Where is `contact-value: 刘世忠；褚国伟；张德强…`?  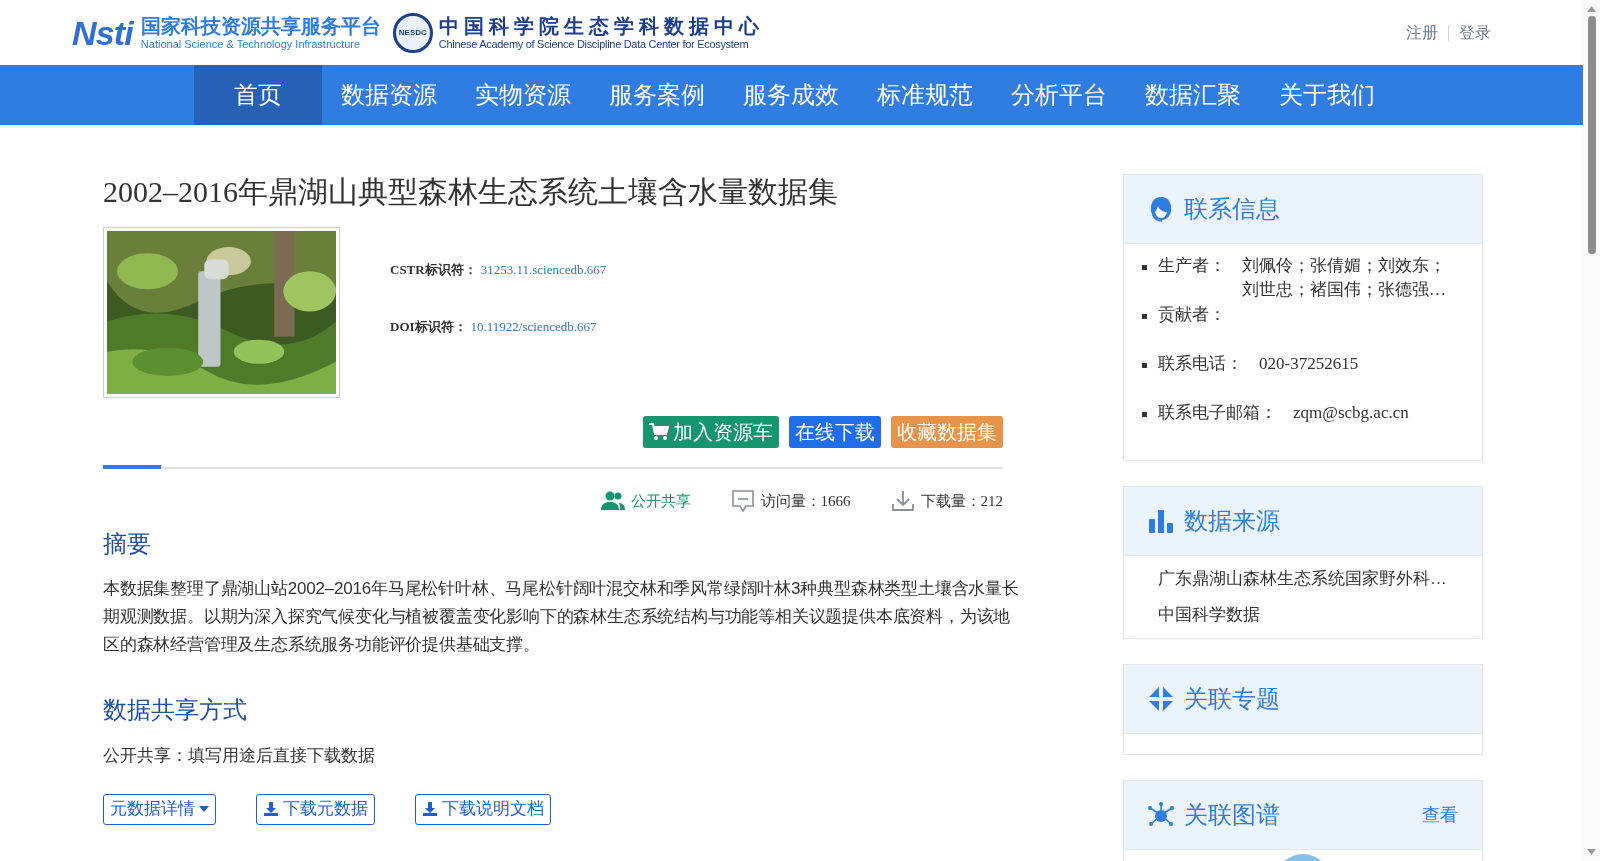
contact-value: 刘世忠；褚国伟；张德强… is located at coordinates (1344, 290).